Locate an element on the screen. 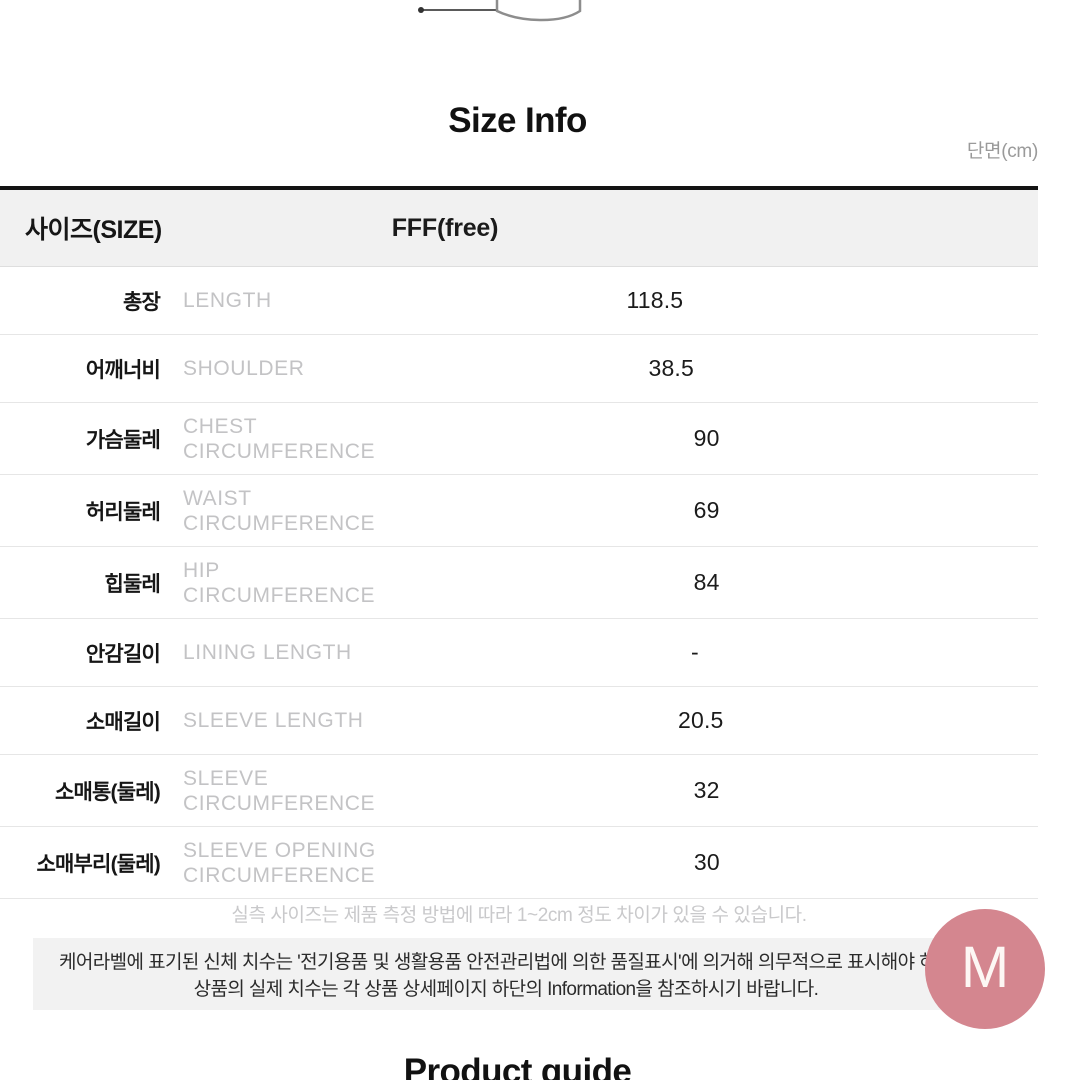 The width and height of the screenshot is (1080, 1080). row-label-en: LINING LENGTH is located at coordinates (345, 652).